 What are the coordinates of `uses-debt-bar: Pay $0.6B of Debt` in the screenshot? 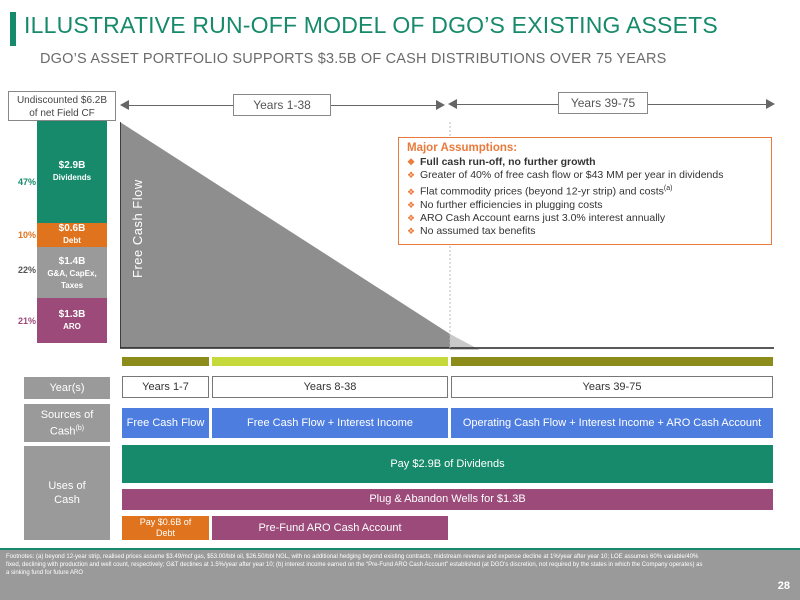 It's located at (165, 528).